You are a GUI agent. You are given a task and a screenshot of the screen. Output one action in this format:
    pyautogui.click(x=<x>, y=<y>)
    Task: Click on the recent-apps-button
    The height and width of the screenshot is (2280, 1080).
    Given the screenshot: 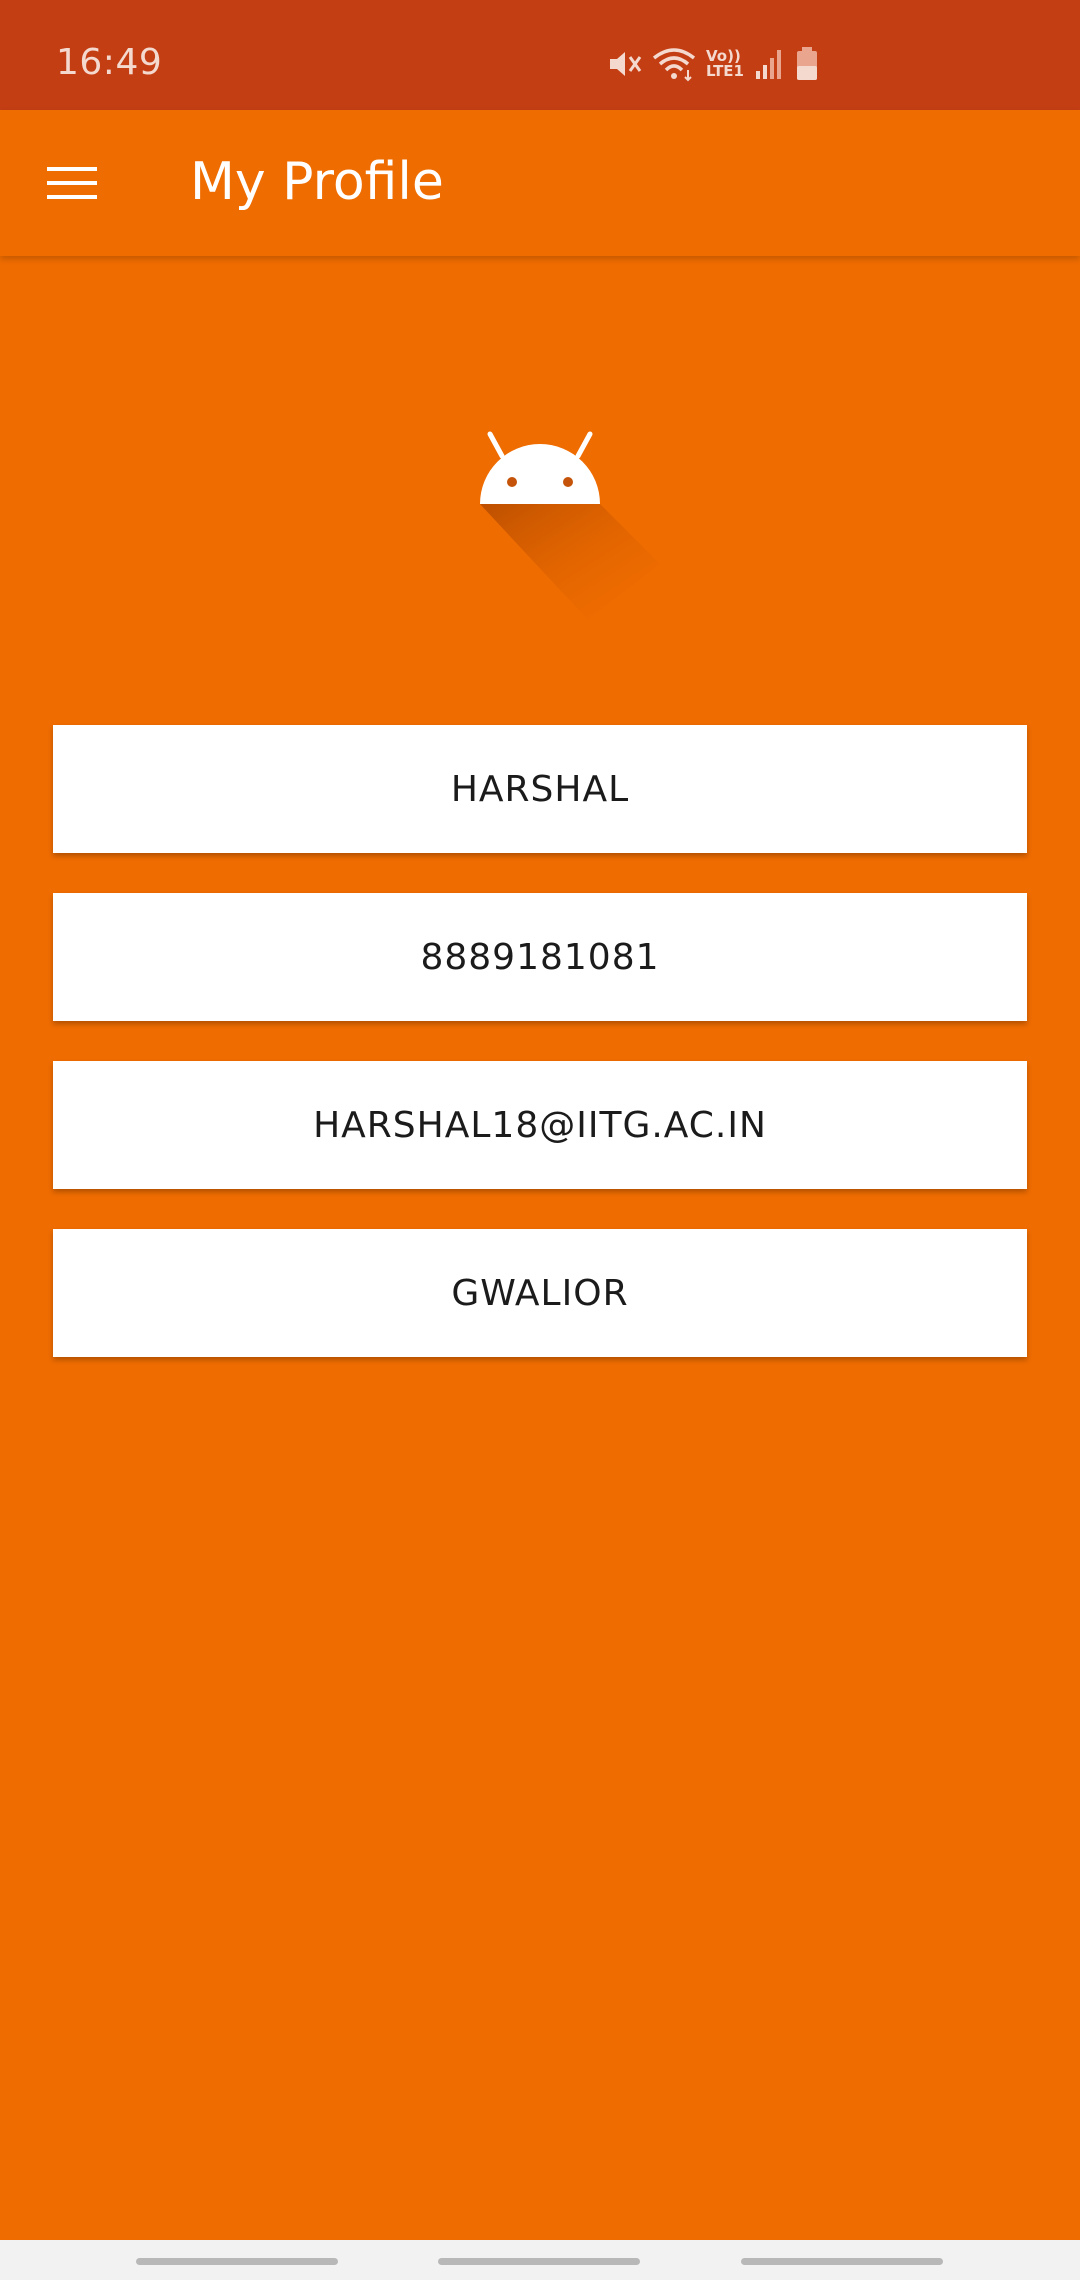 What is the action you would take?
    pyautogui.click(x=237, y=2261)
    